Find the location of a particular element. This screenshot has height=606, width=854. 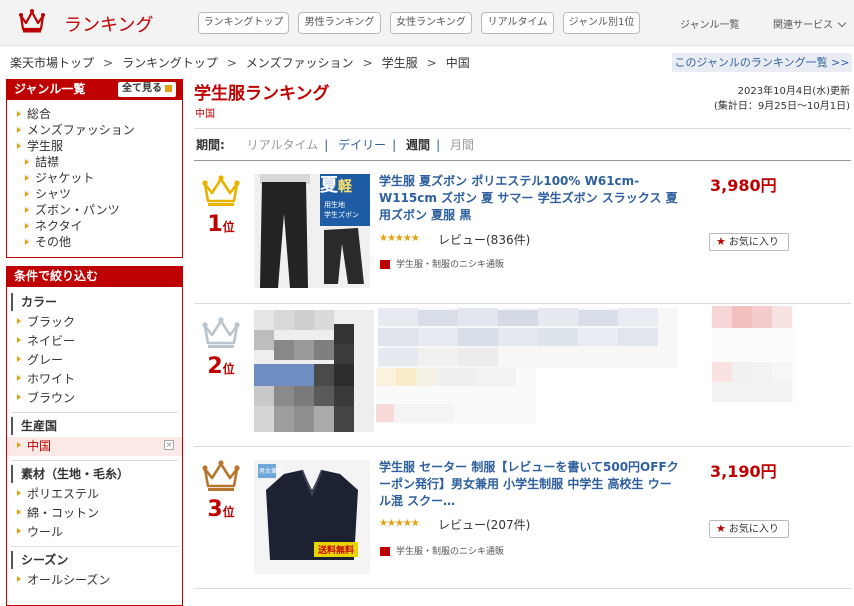

product-price: 3,190円 is located at coordinates (743, 471).